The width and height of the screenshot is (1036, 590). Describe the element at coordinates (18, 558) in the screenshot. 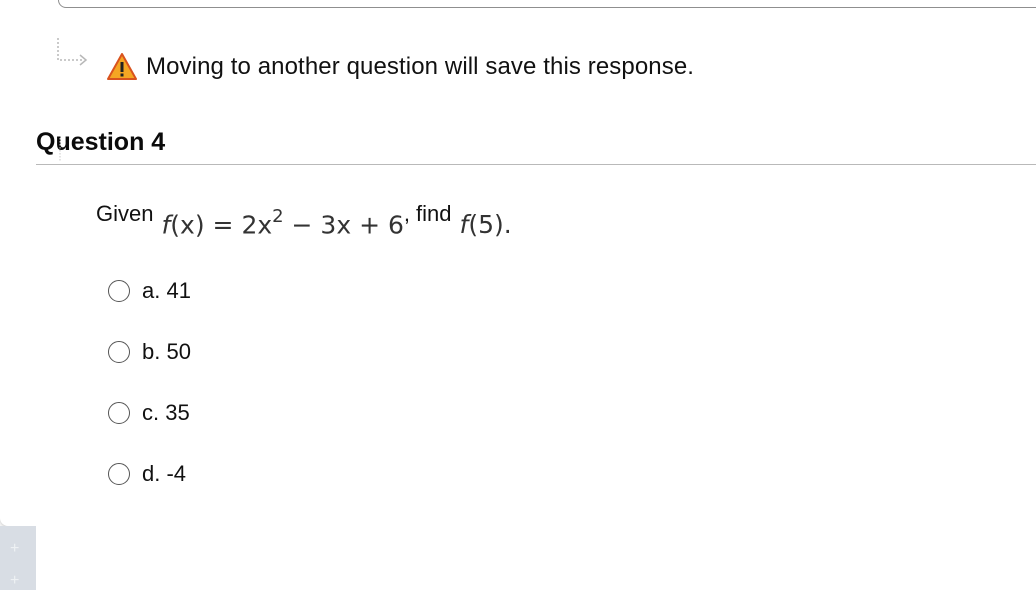

I see `side-panel-strip: + +` at that location.